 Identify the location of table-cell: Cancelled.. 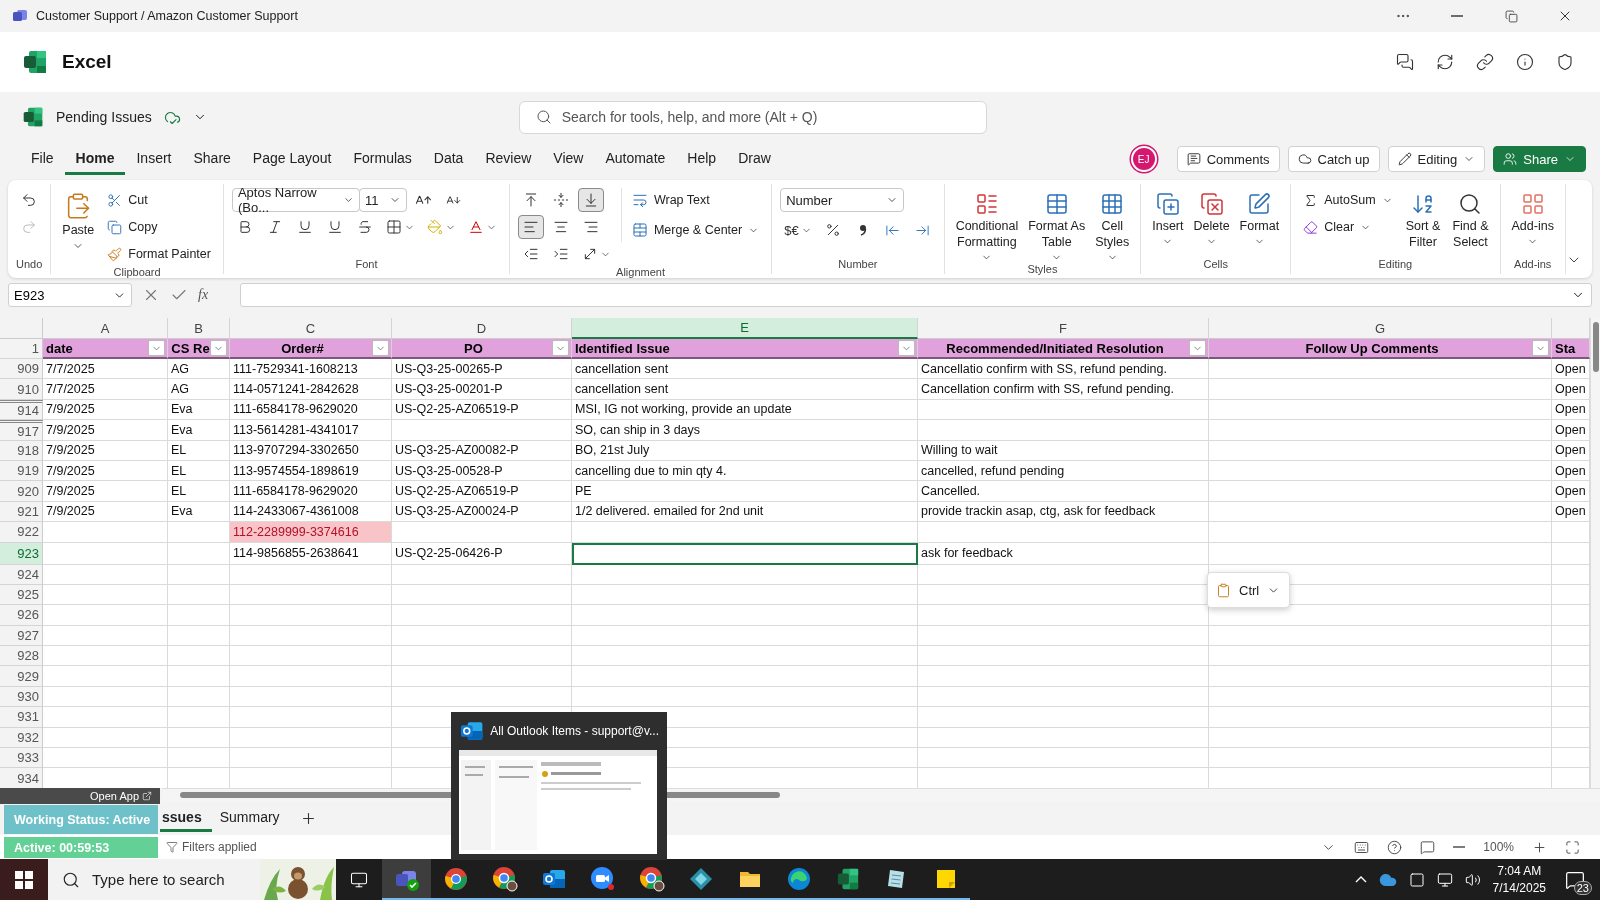
(1063, 491).